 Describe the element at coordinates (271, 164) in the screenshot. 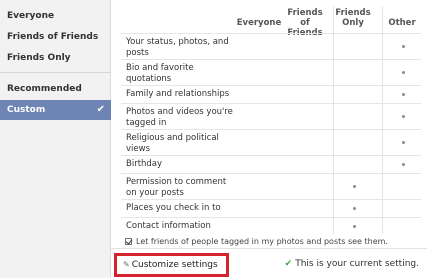

I see `table-row: Birthday` at that location.